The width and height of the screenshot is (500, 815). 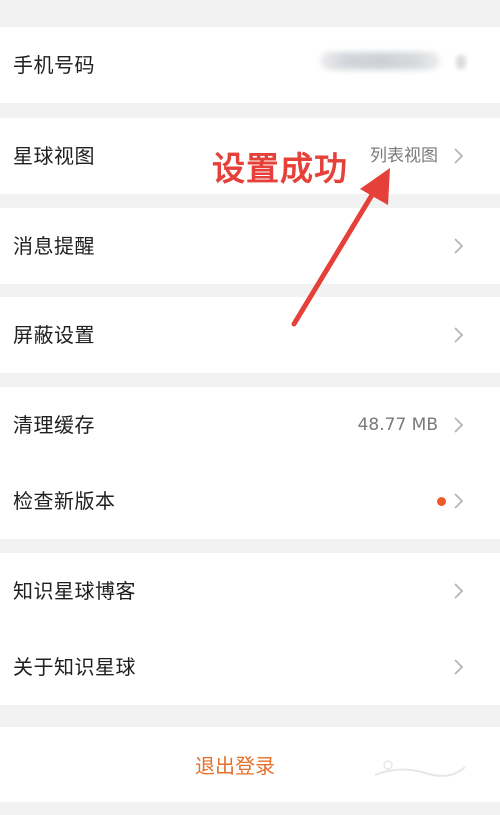 I want to click on check-update-row: 检查新版本, so click(x=250, y=501).